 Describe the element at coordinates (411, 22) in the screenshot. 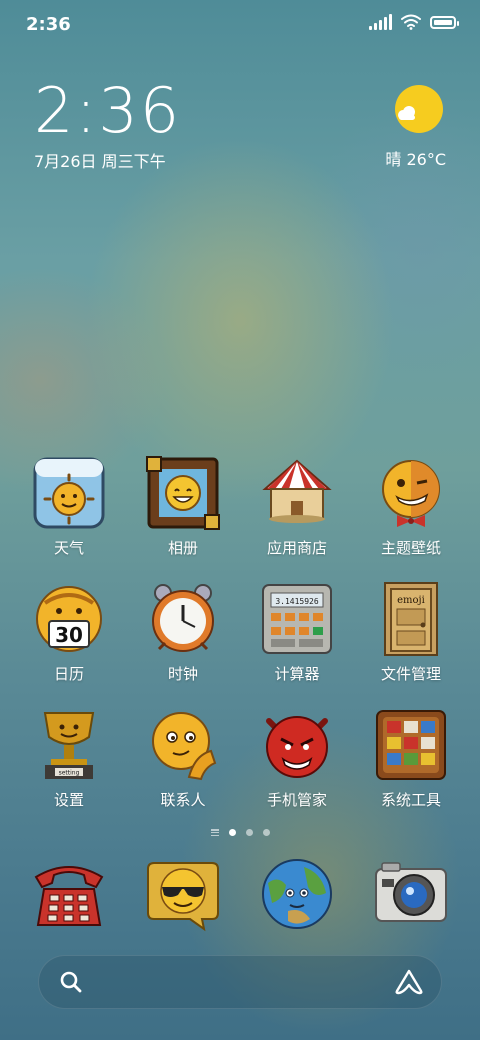

I see `wifi-icon` at that location.